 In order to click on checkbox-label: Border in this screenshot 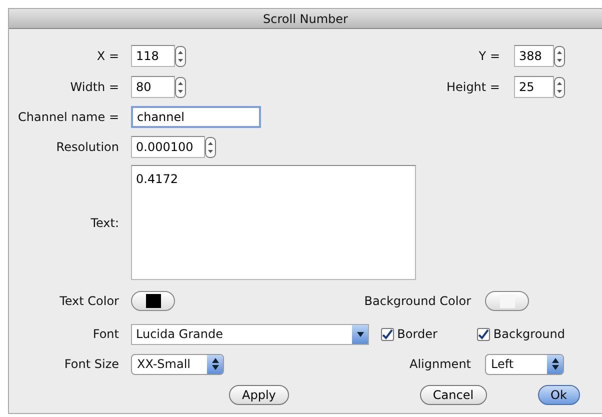, I will do `click(417, 334)`.